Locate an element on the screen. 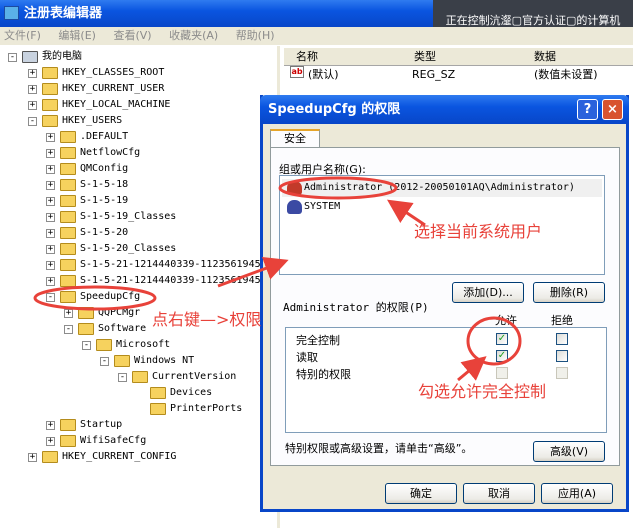 This screenshot has width=633, height=528. tree-node: + WifiSafeCfg is located at coordinates (138, 441).